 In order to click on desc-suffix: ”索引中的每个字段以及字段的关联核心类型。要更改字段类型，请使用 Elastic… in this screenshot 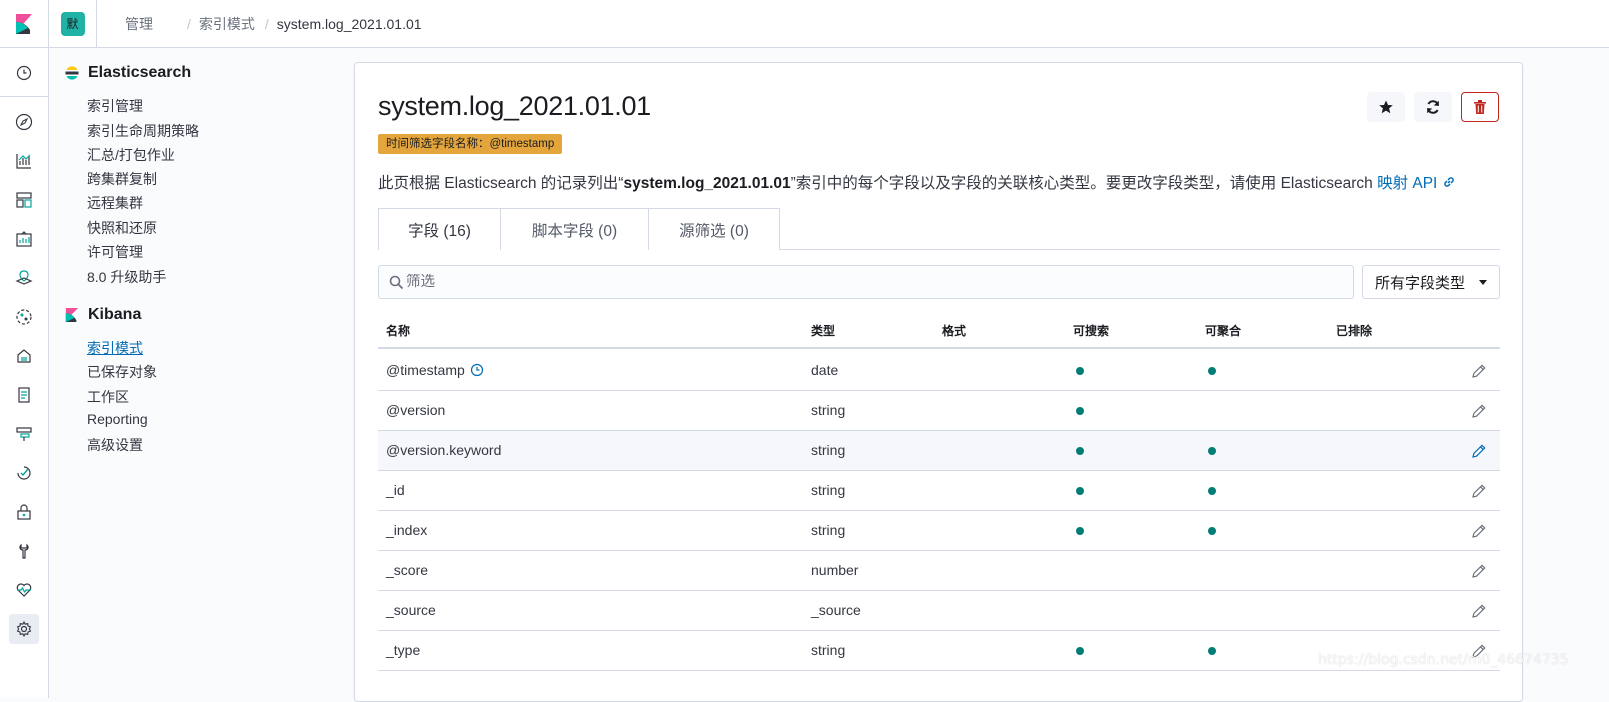, I will do `click(1084, 183)`.